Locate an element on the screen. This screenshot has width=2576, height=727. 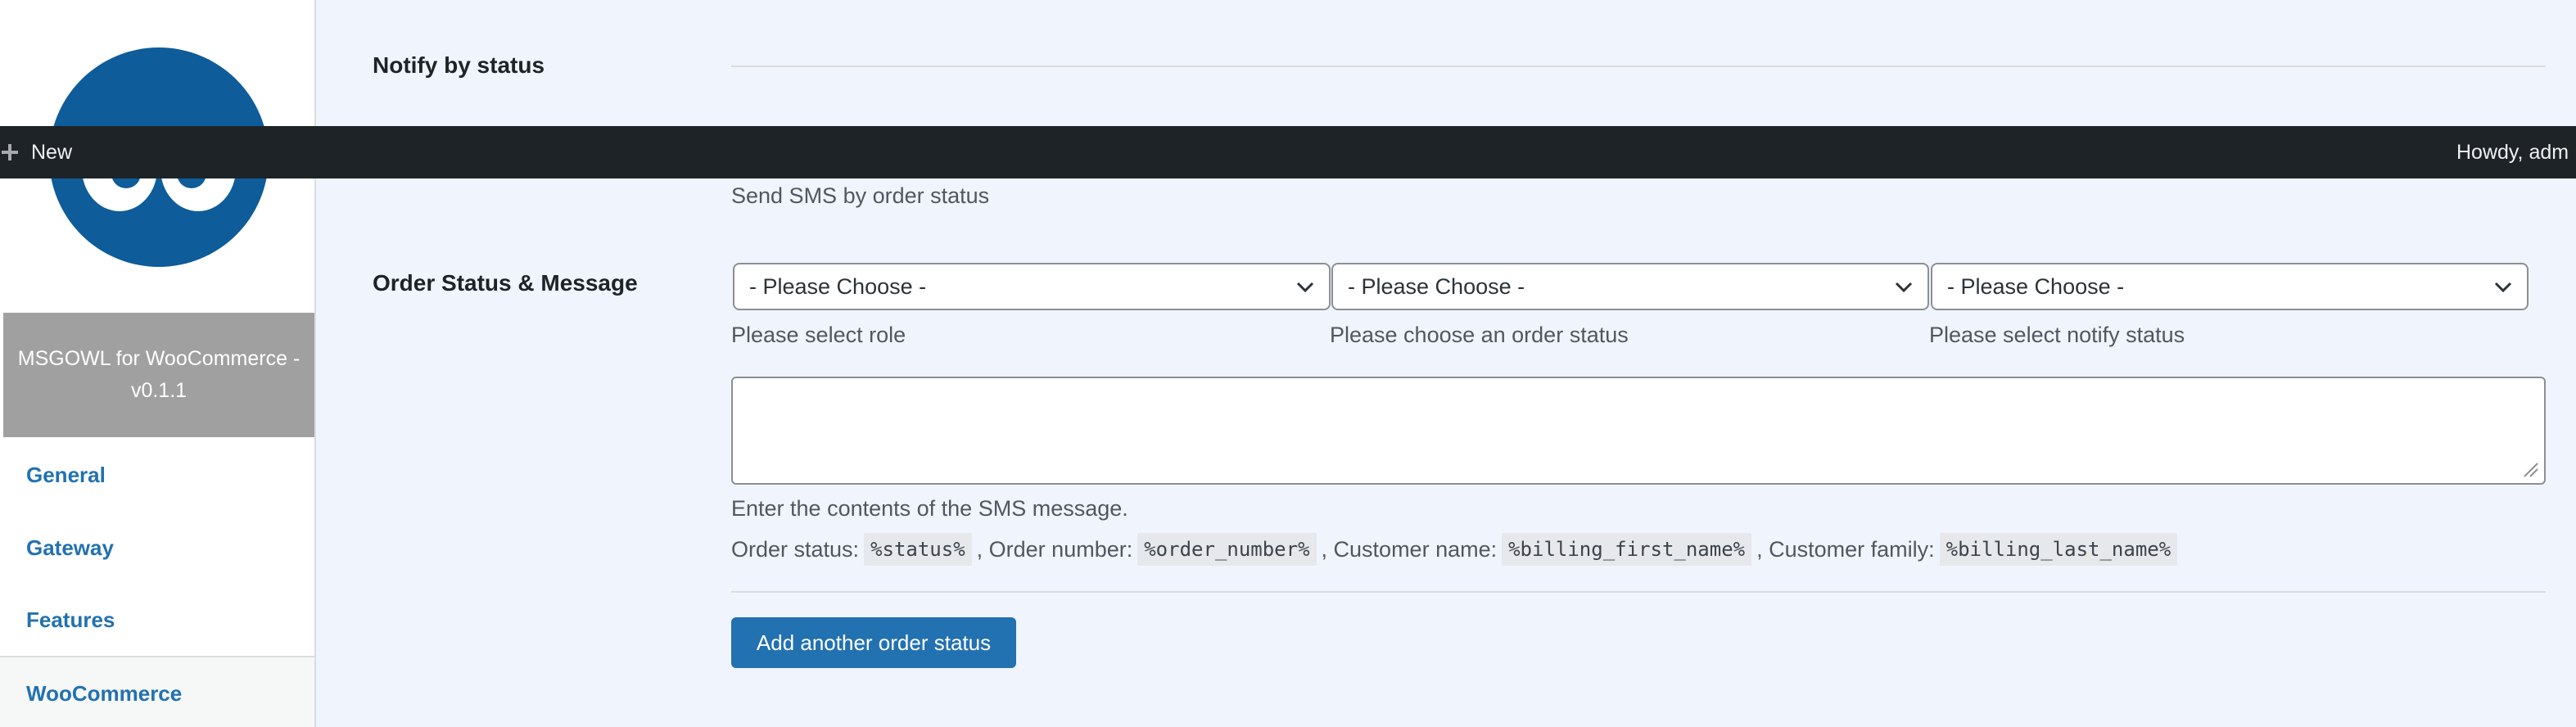
plugin-title-box: MSGOWL for WooCommerce - v0.1.1 is located at coordinates (158, 375).